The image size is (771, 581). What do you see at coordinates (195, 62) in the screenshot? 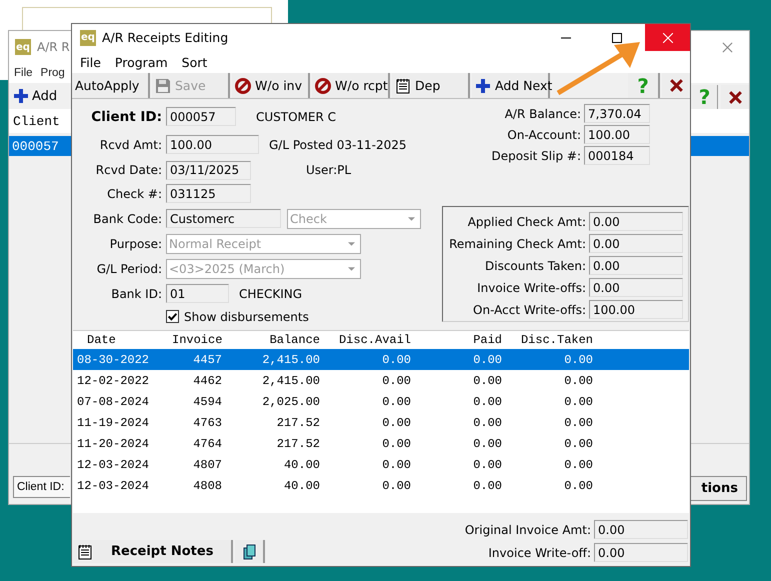
I see `menu-item: Sort` at bounding box center [195, 62].